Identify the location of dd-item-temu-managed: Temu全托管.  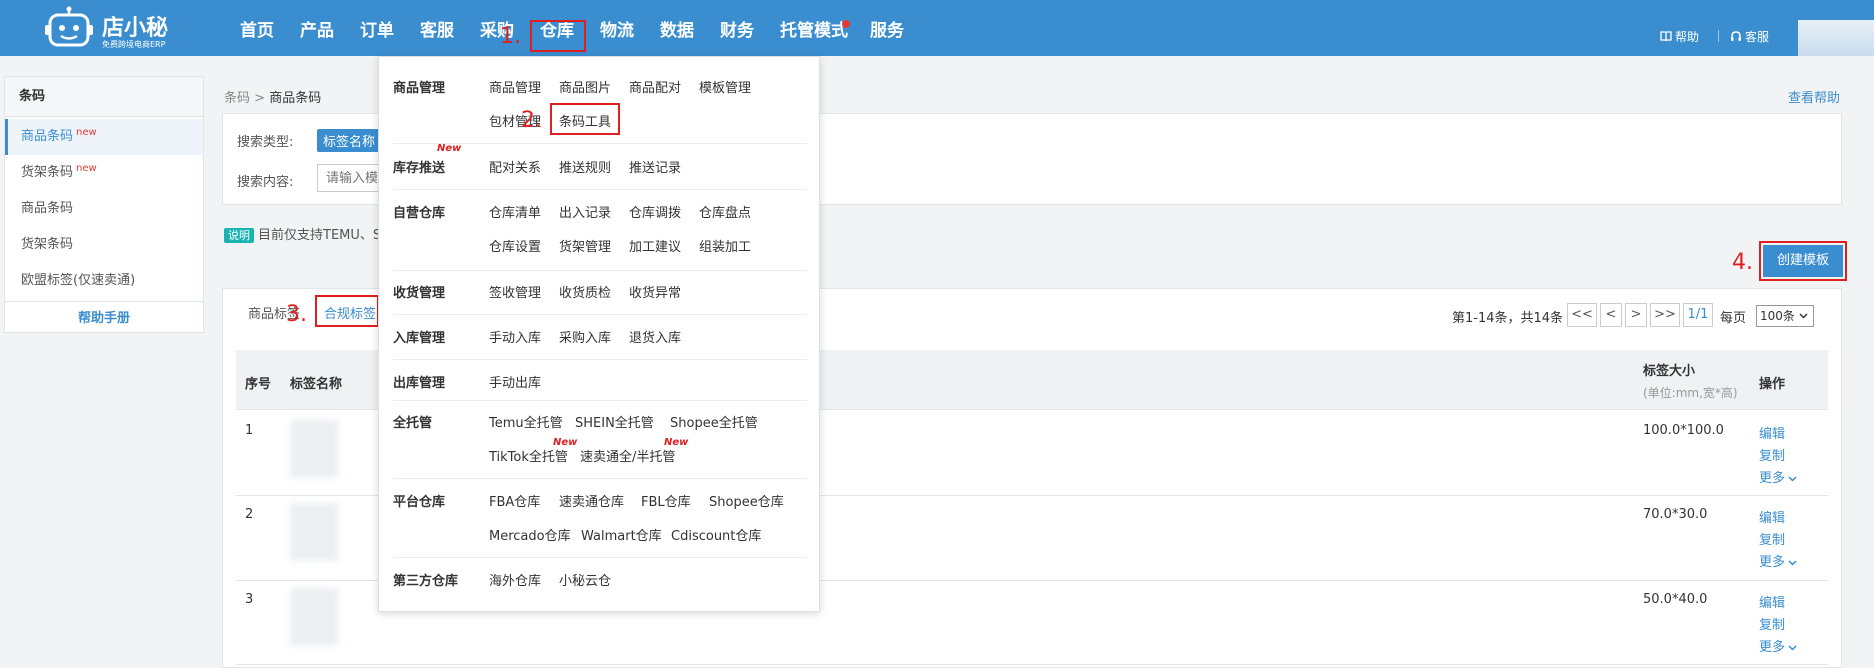
(526, 421).